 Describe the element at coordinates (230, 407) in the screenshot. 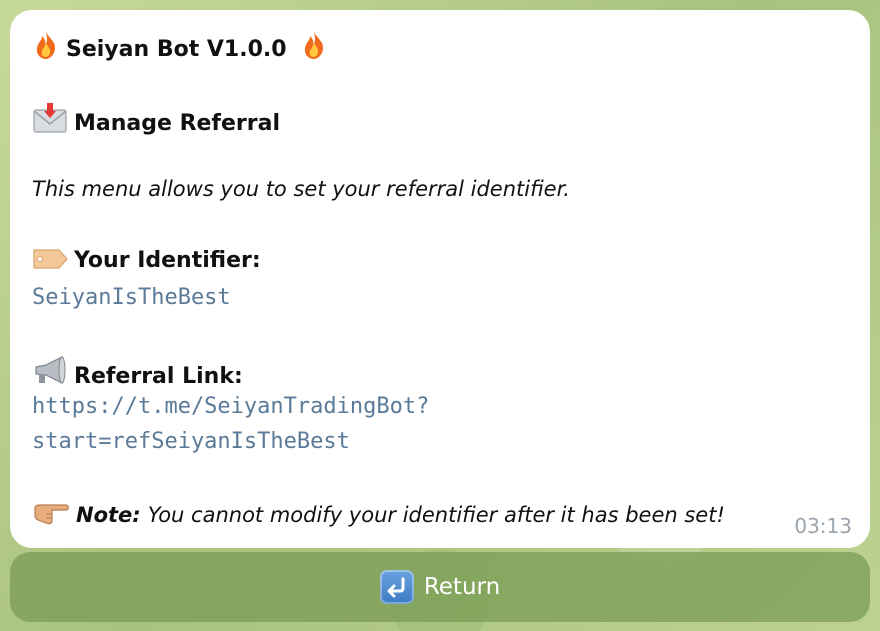

I see `referral-link-line1: https://t.me/SeiyanTradingBot?` at that location.